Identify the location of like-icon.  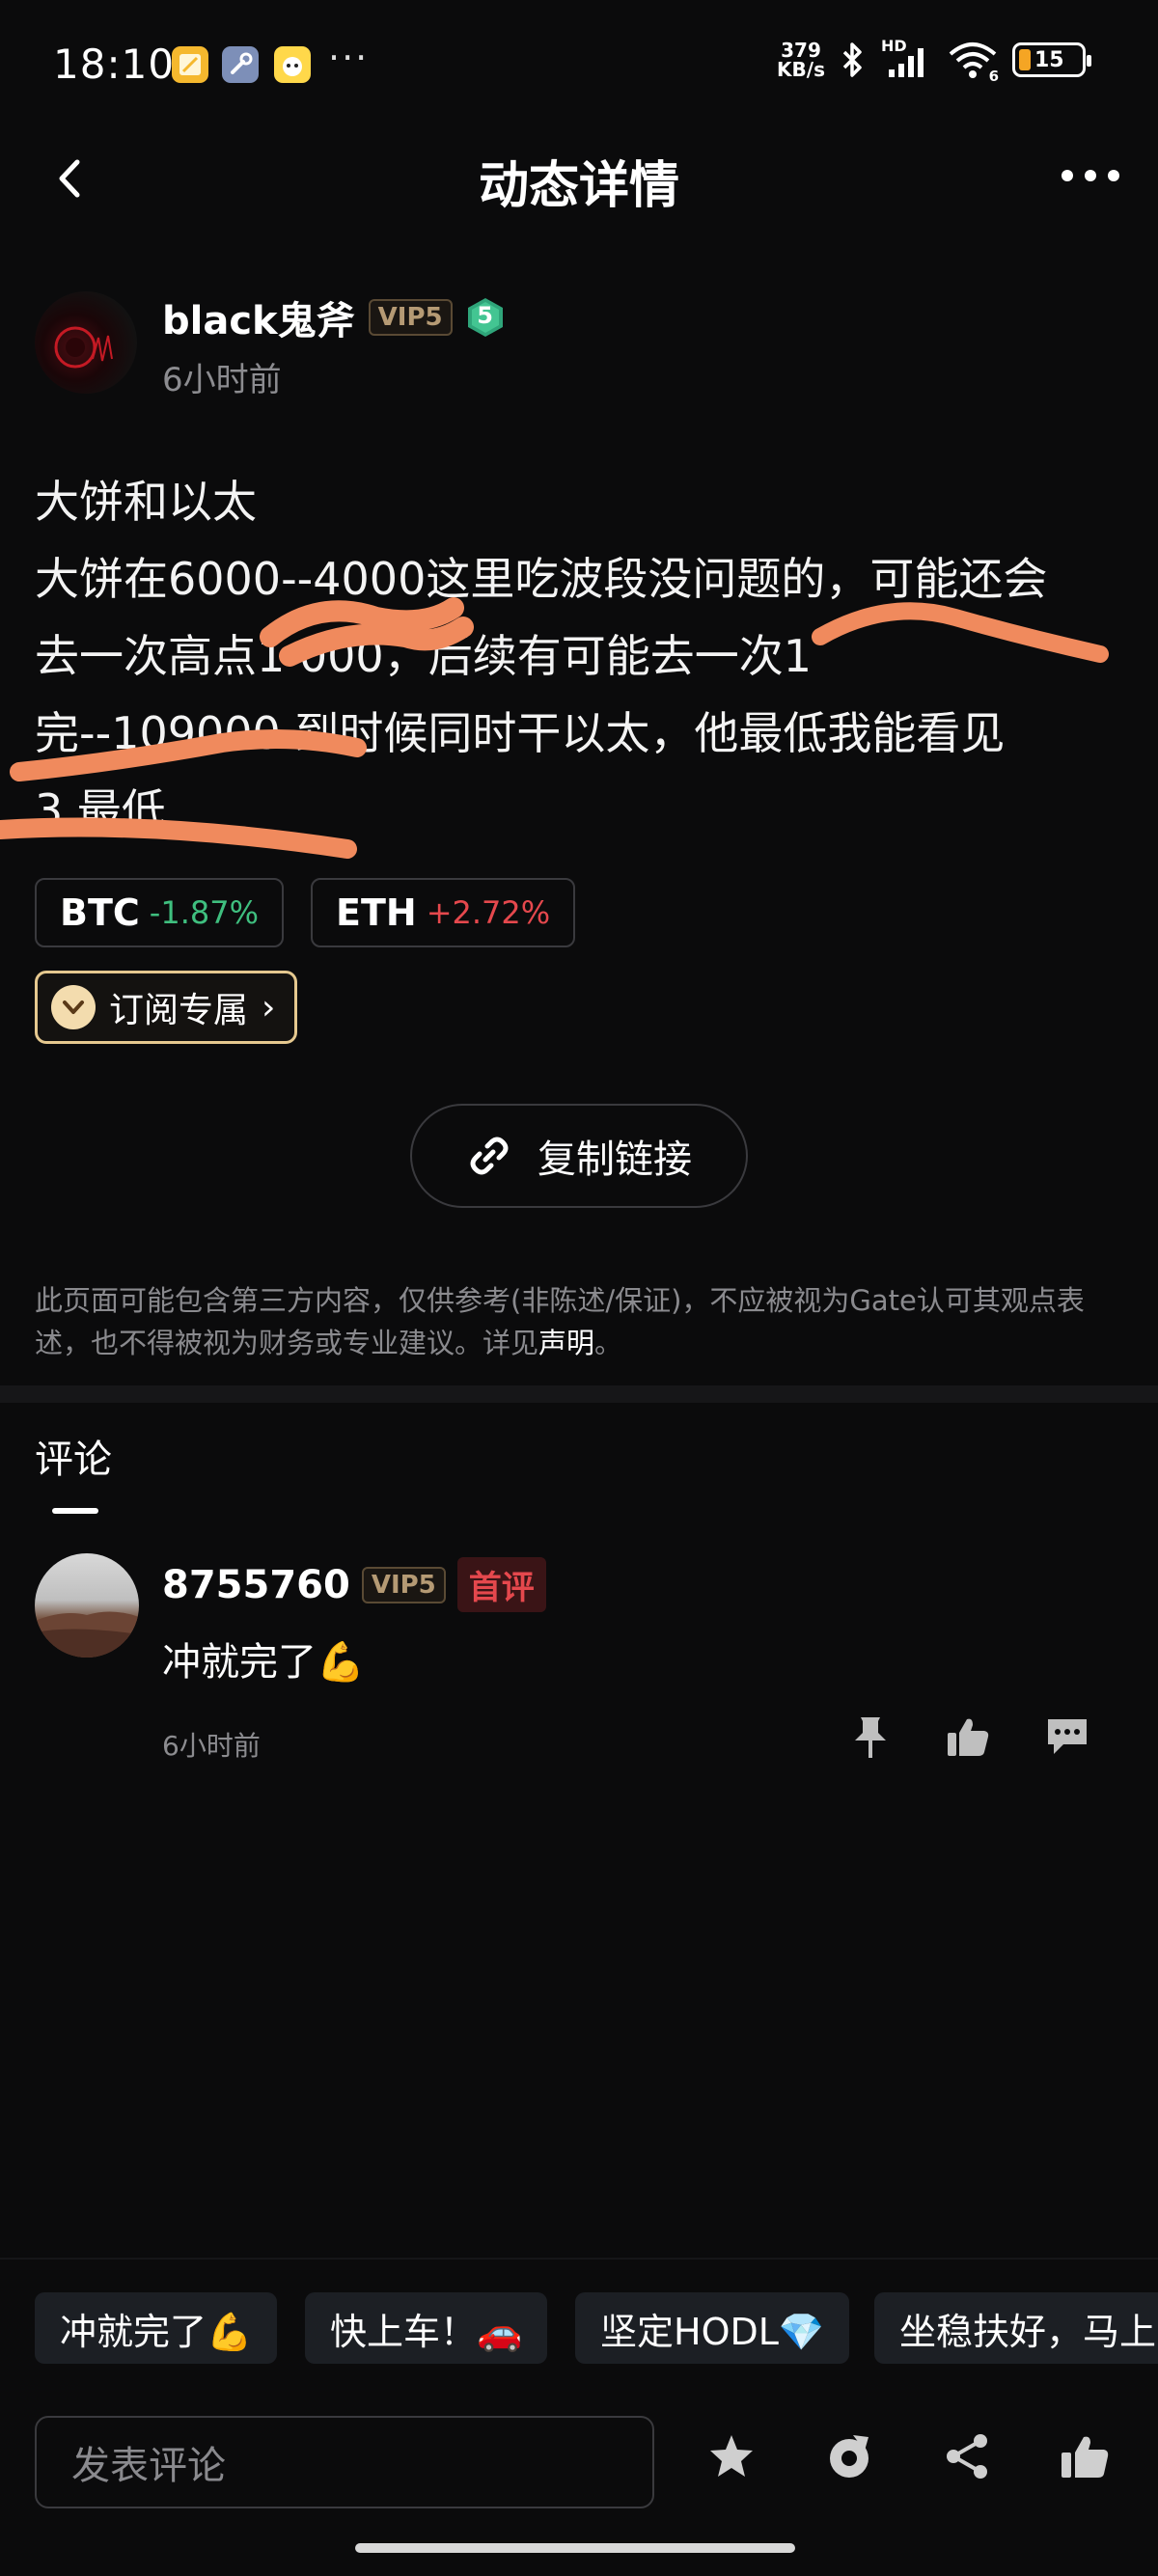
(968, 1737).